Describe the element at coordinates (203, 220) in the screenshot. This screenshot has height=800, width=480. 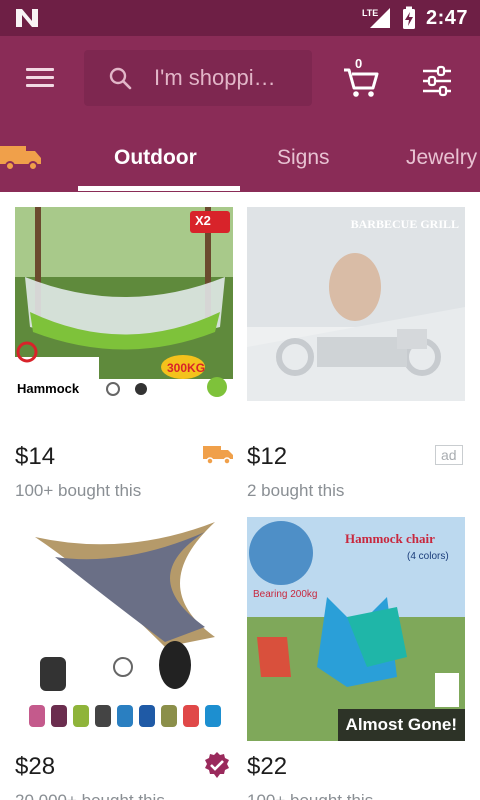
I see `image-count-label: X2` at that location.